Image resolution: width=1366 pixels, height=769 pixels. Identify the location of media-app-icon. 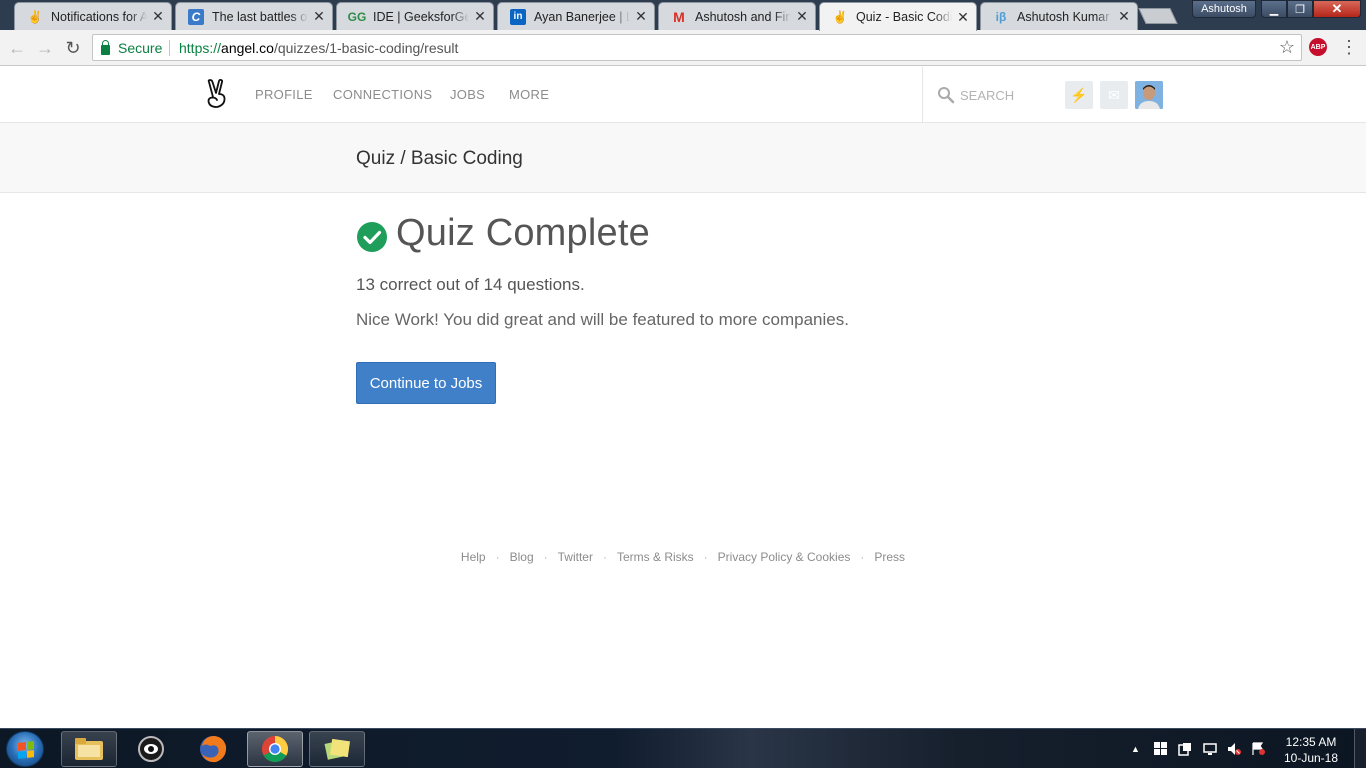
(151, 749).